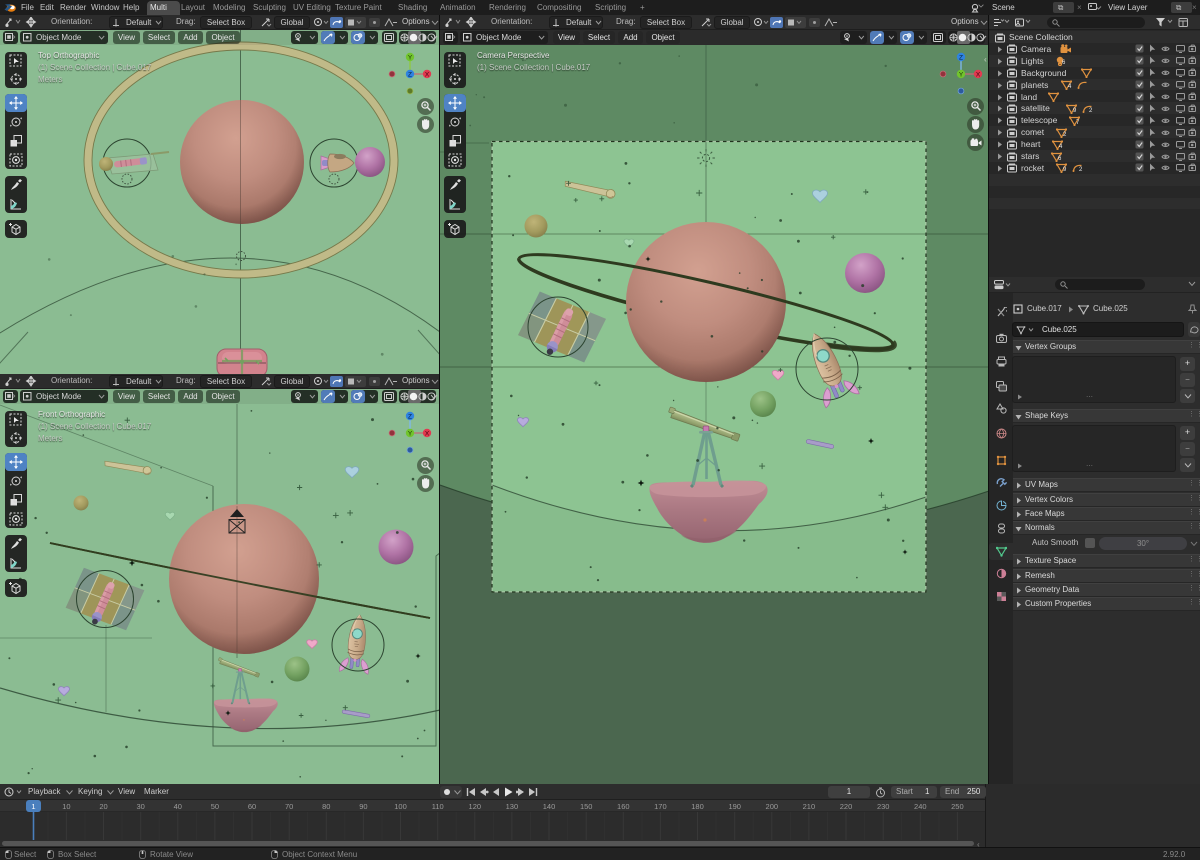  Describe the element at coordinates (883, 806) in the screenshot. I see `svg-text: 230` at that location.